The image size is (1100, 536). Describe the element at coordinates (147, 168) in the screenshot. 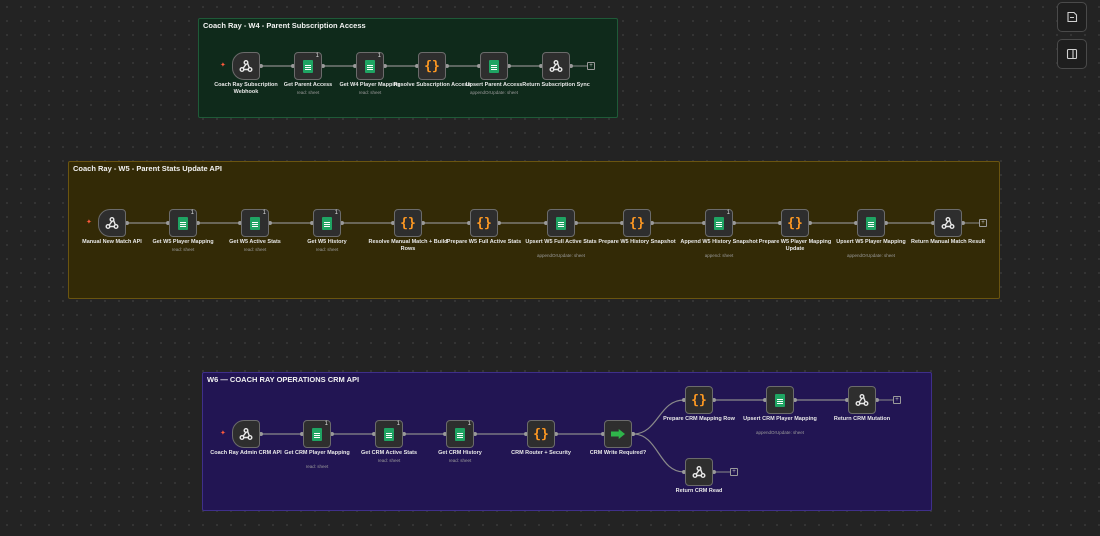

I see `sticky-title-w5: Coach Ray - W5 - Parent Stats Update API` at that location.